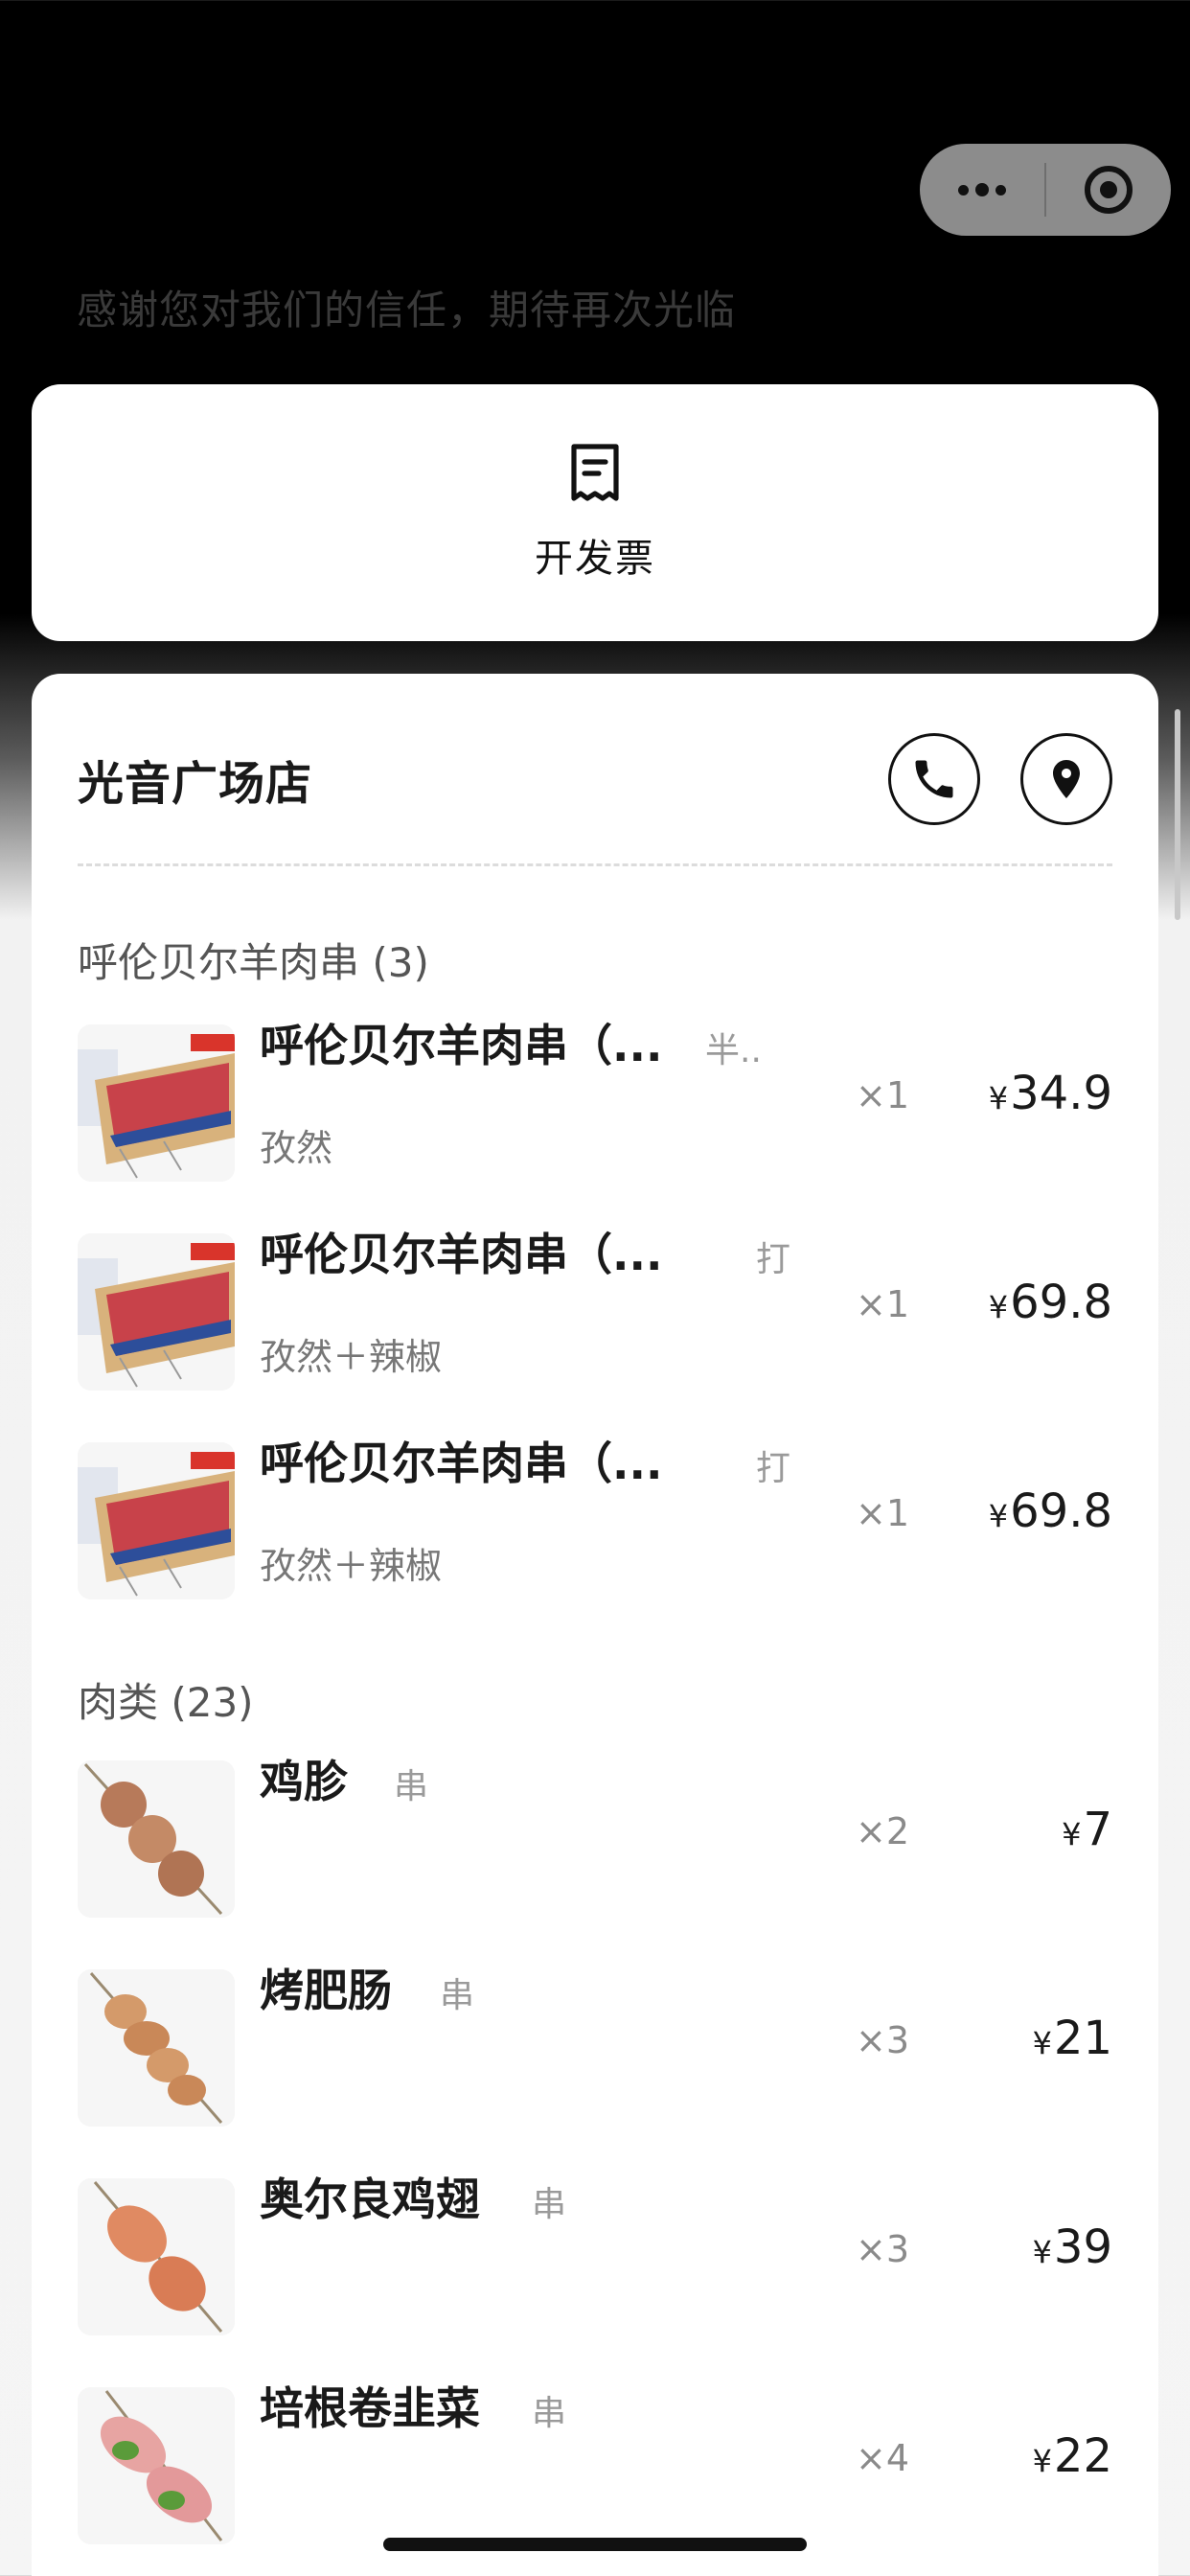 The image size is (1190, 2576). I want to click on item-quantity: ×2, so click(883, 1831).